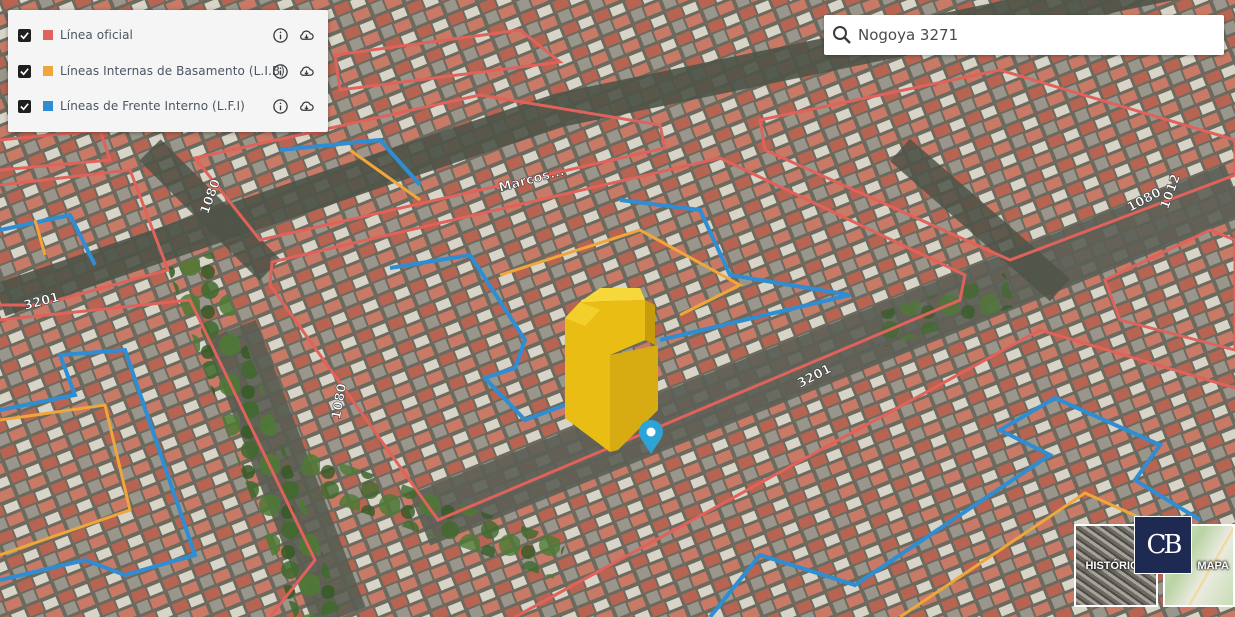  I want to click on layer-row-linea-oficial: Línea oficial, so click(168, 35).